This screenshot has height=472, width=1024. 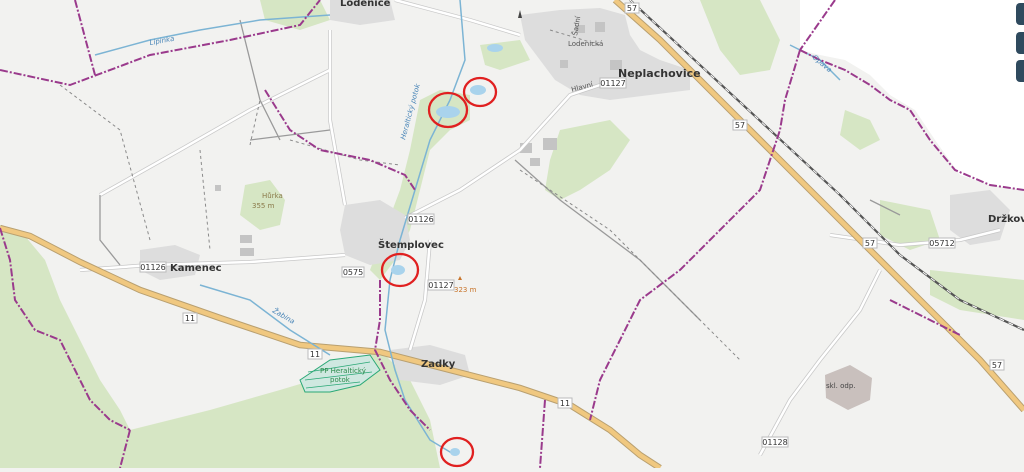 I want to click on road-label-57c: 57, so click(x=870, y=243).